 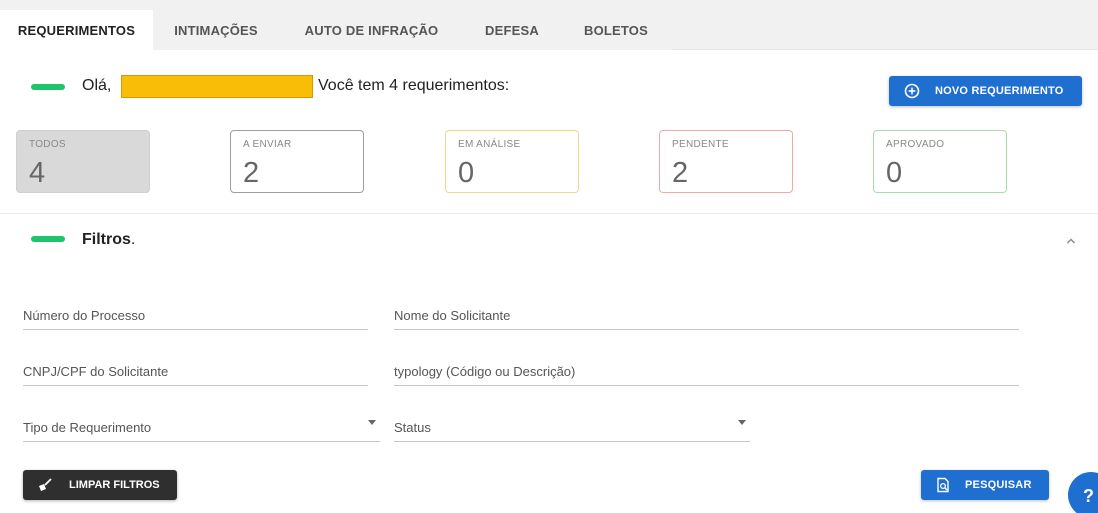 I want to click on greeting-message: Você tem 4 requerimentos:, so click(x=414, y=85).